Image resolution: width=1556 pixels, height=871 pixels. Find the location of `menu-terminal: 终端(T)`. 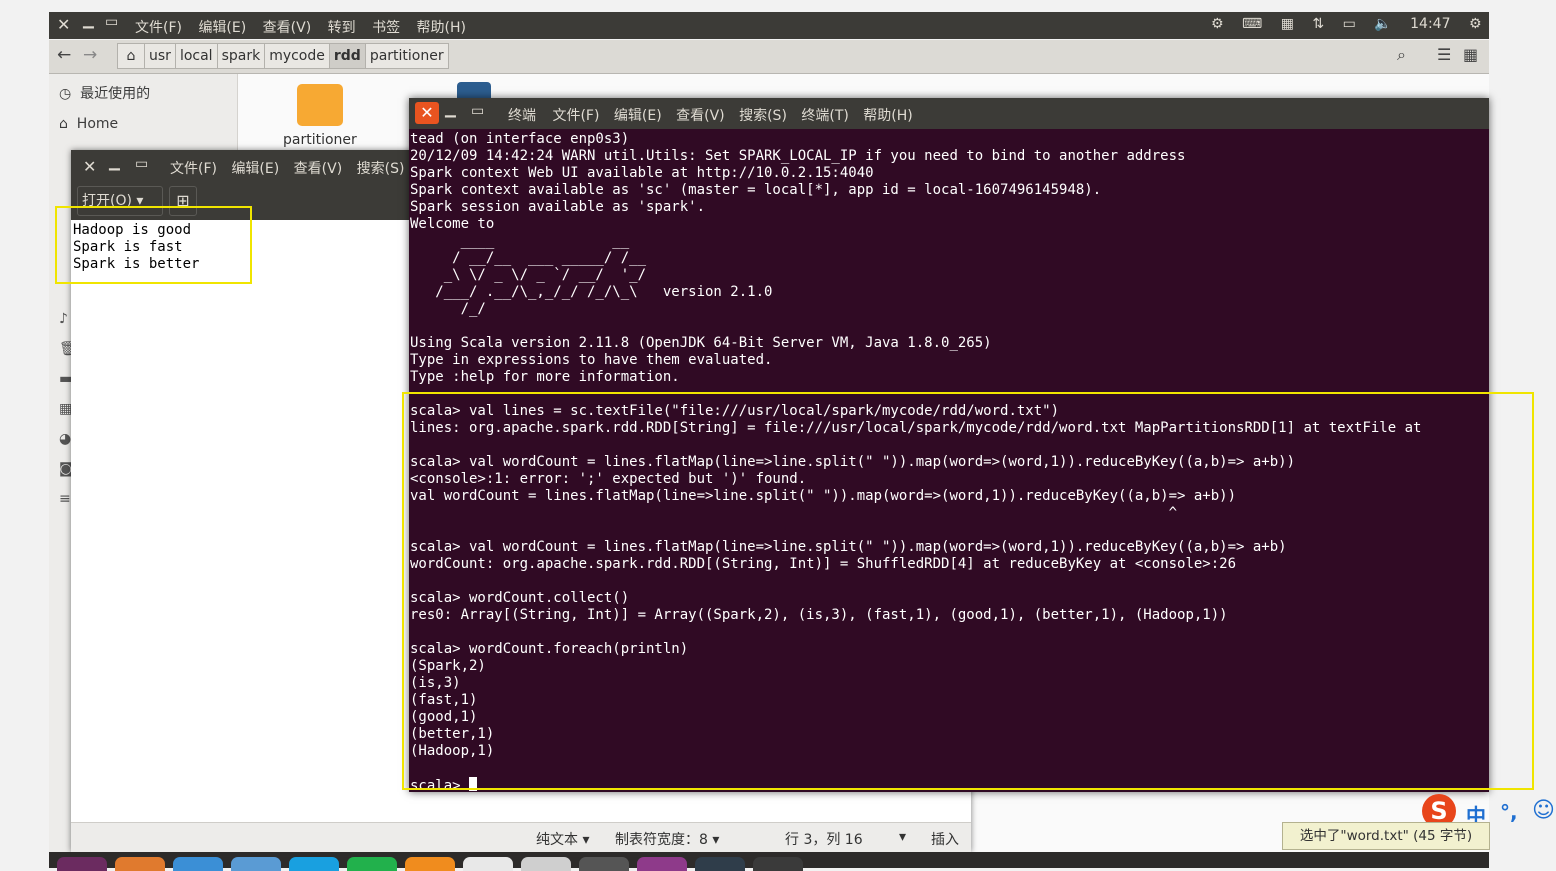

menu-terminal: 终端(T) is located at coordinates (824, 116).